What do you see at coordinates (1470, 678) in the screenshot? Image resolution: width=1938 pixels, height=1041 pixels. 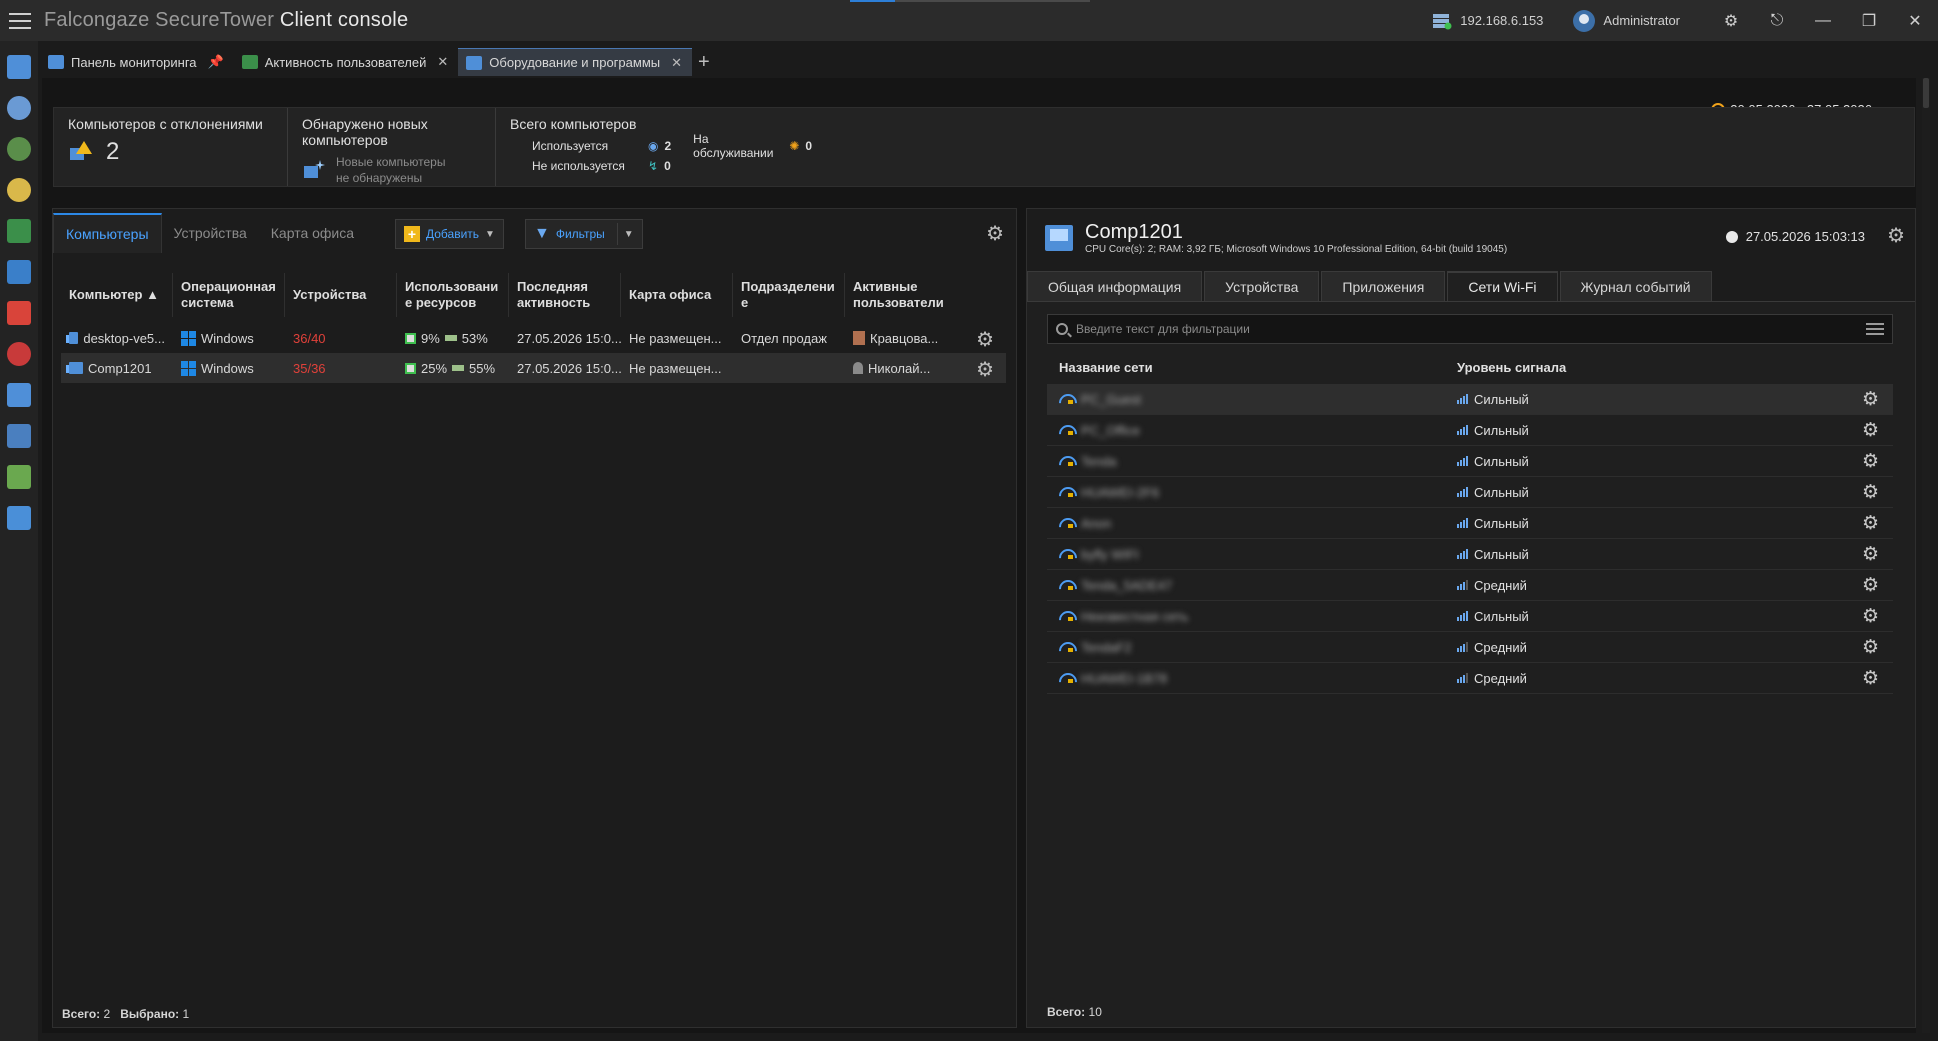 I see `list-item: HUAWEI-1B78 Средний ⚙` at bounding box center [1470, 678].